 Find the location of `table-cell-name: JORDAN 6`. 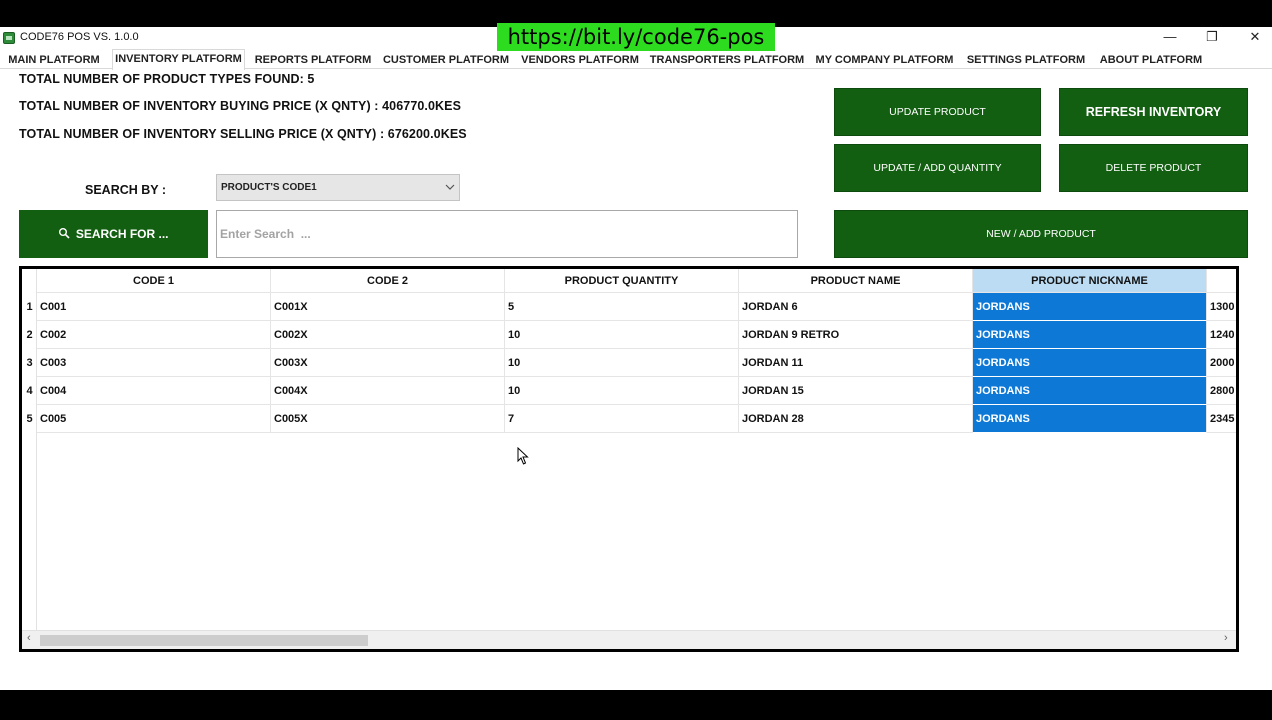

table-cell-name: JORDAN 6 is located at coordinates (856, 307).